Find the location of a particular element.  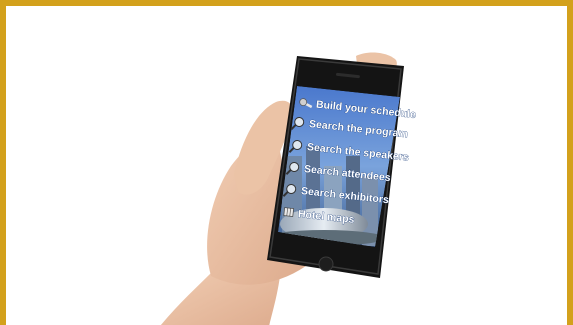

menu-item-search-attendees: Search attendees is located at coordinates (338, 173).